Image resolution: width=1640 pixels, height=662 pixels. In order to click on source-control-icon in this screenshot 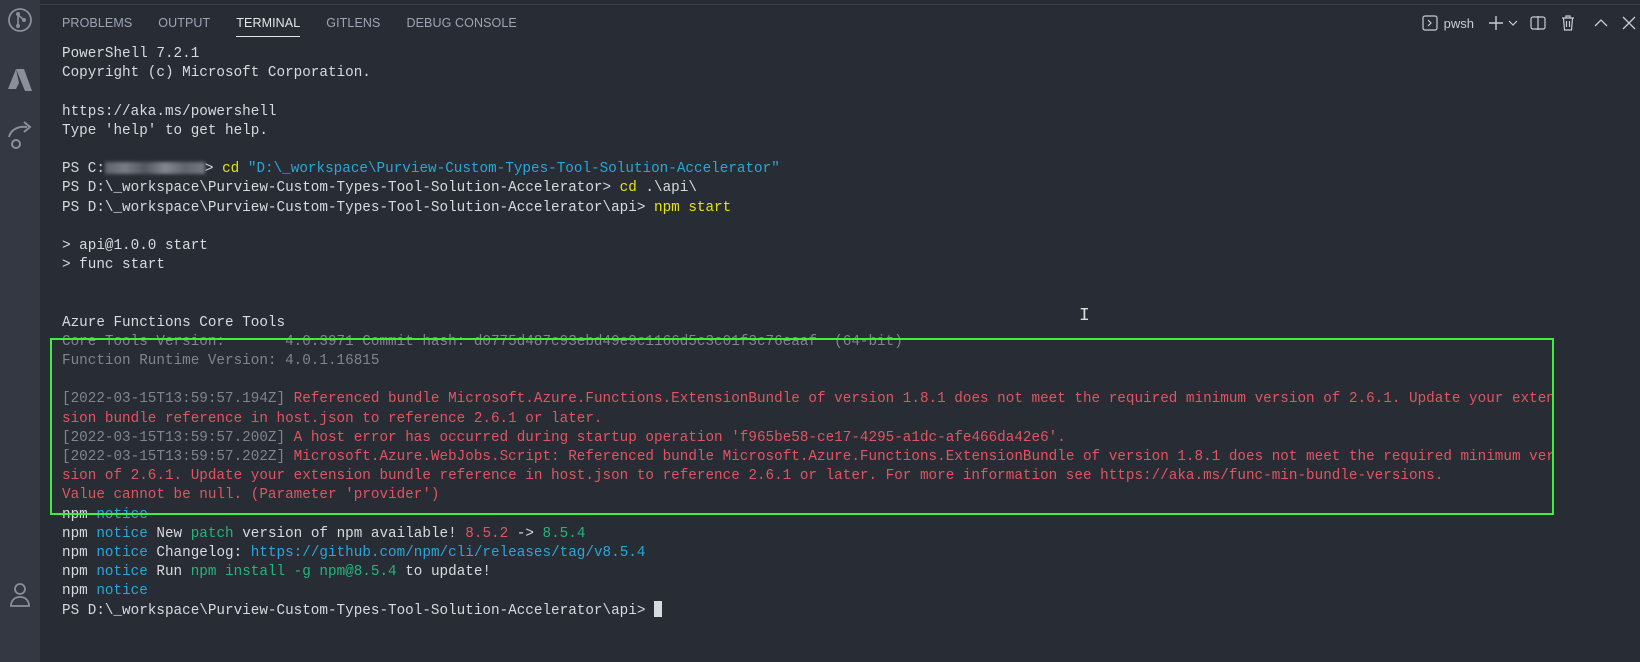, I will do `click(20, 20)`.